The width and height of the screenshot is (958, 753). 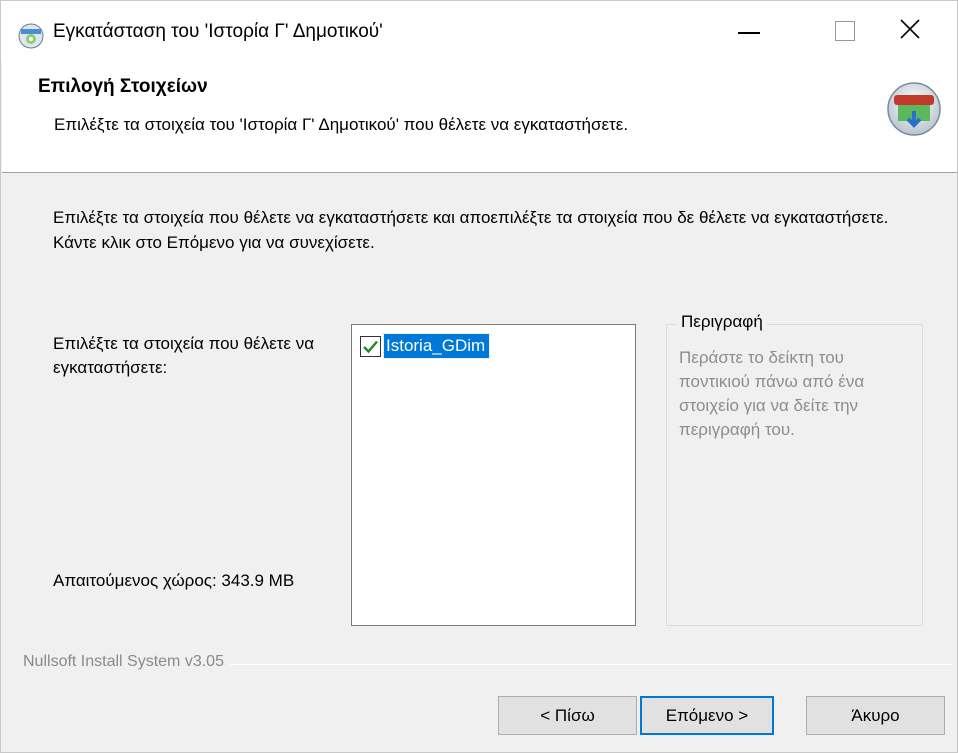 What do you see at coordinates (31, 36) in the screenshot?
I see `installer-disc-icon` at bounding box center [31, 36].